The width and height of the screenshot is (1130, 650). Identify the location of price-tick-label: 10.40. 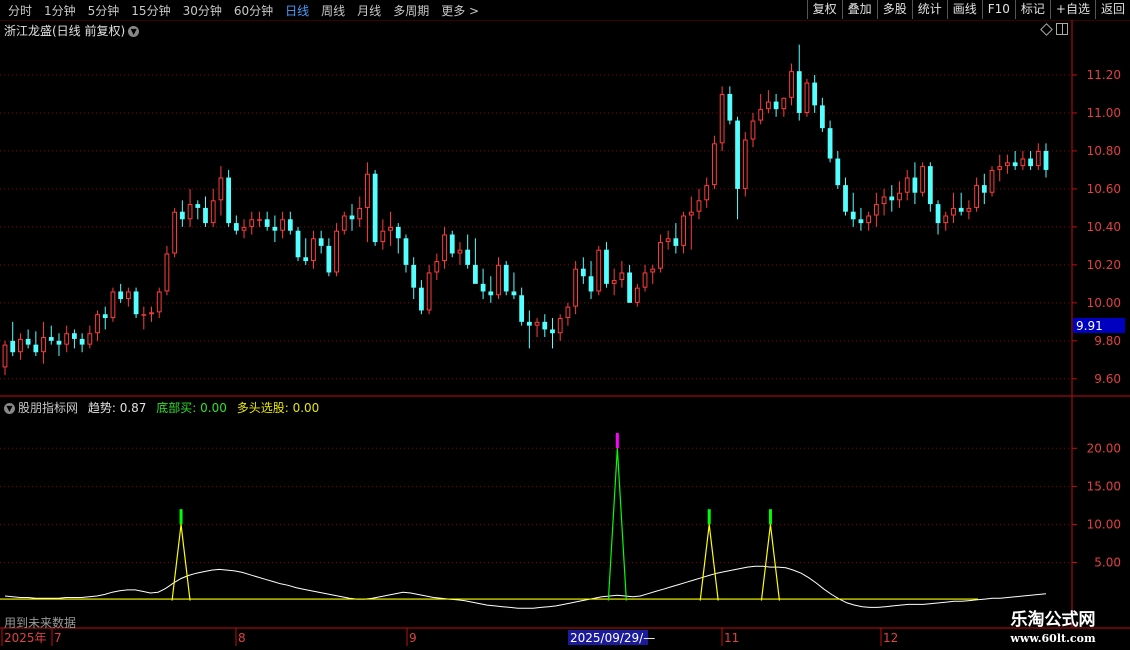
(1104, 227).